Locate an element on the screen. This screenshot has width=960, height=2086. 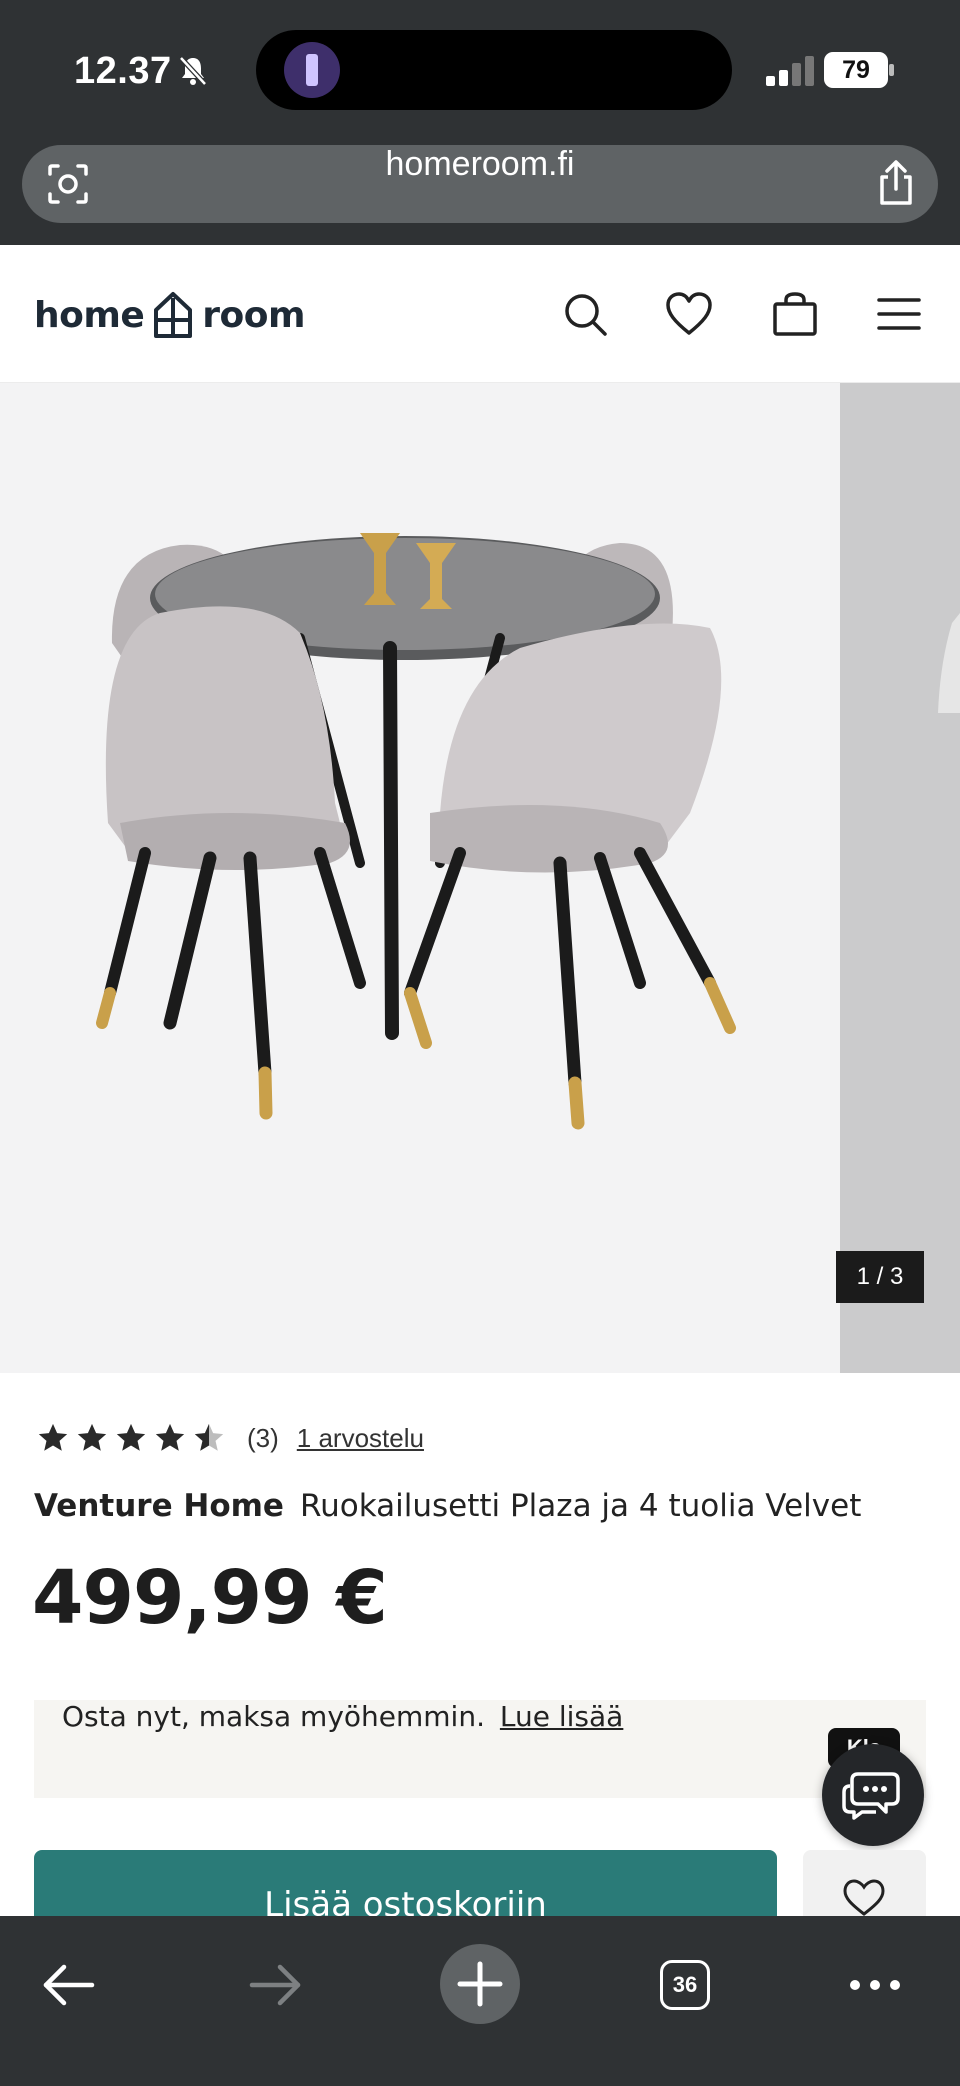
rating-count: (3) is located at coordinates (263, 1437).